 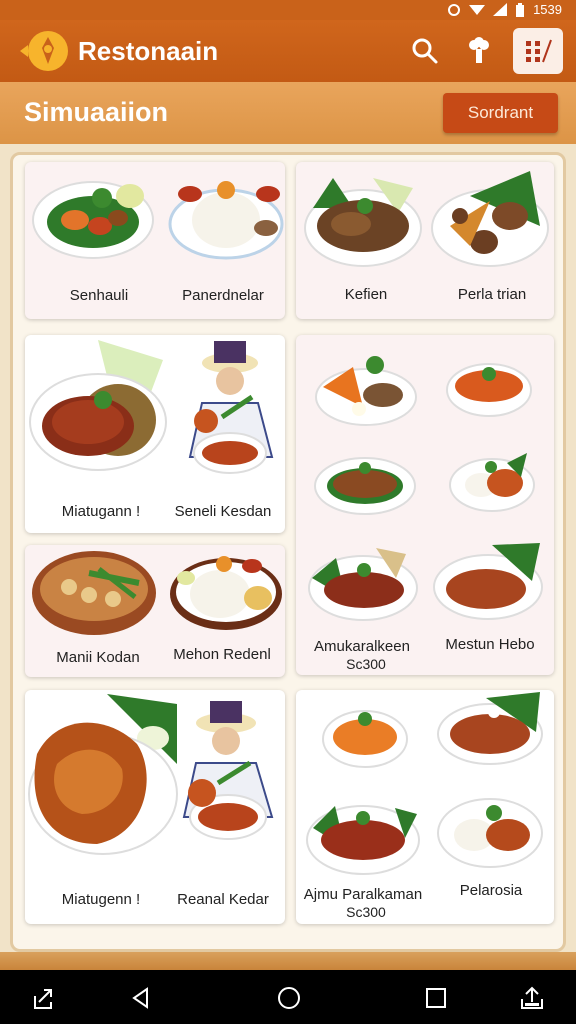 I want to click on home-icon, so click(x=289, y=998).